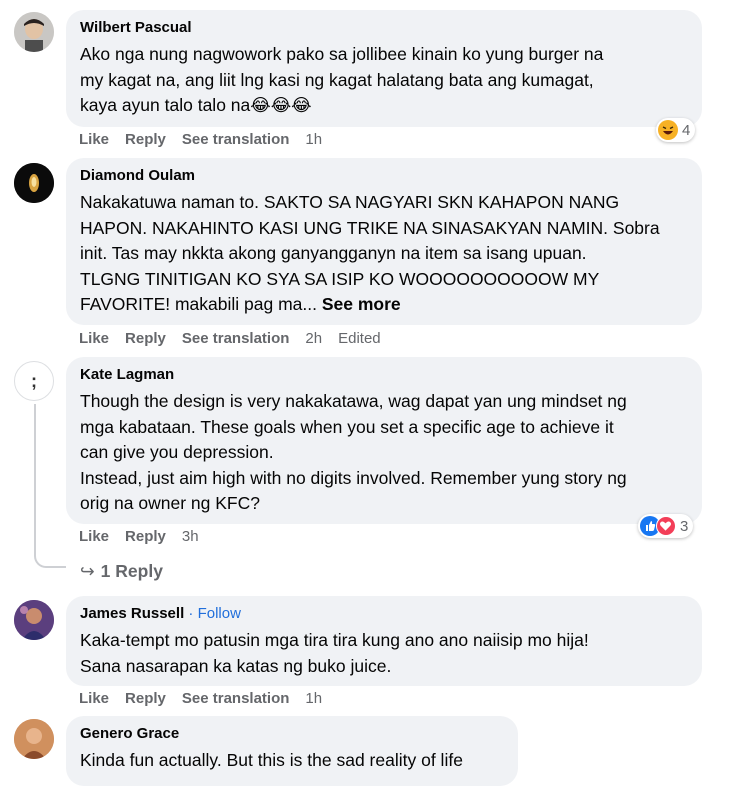 The height and width of the screenshot is (786, 750). Describe the element at coordinates (361, 304) in the screenshot. I see `see-more-link: See more` at that location.